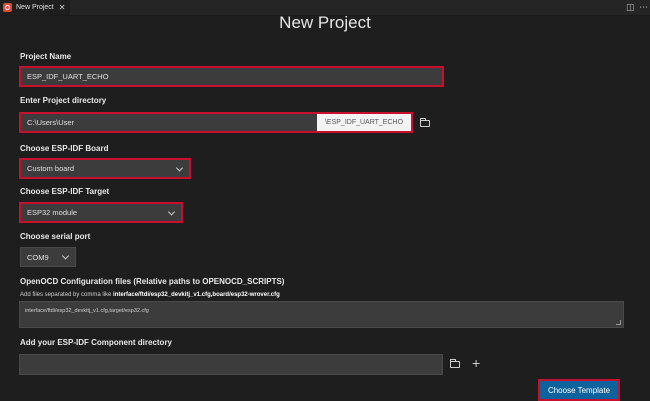  Describe the element at coordinates (62, 7) in the screenshot. I see `close-icon: ✕` at that location.